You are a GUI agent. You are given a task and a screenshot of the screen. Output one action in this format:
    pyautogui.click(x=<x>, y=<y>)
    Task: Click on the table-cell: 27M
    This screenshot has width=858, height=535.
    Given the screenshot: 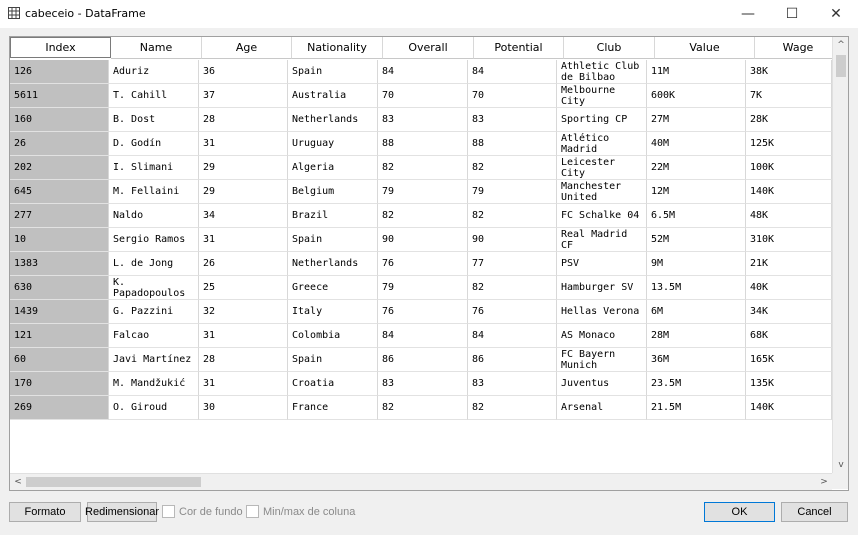 What is the action you would take?
    pyautogui.click(x=696, y=120)
    